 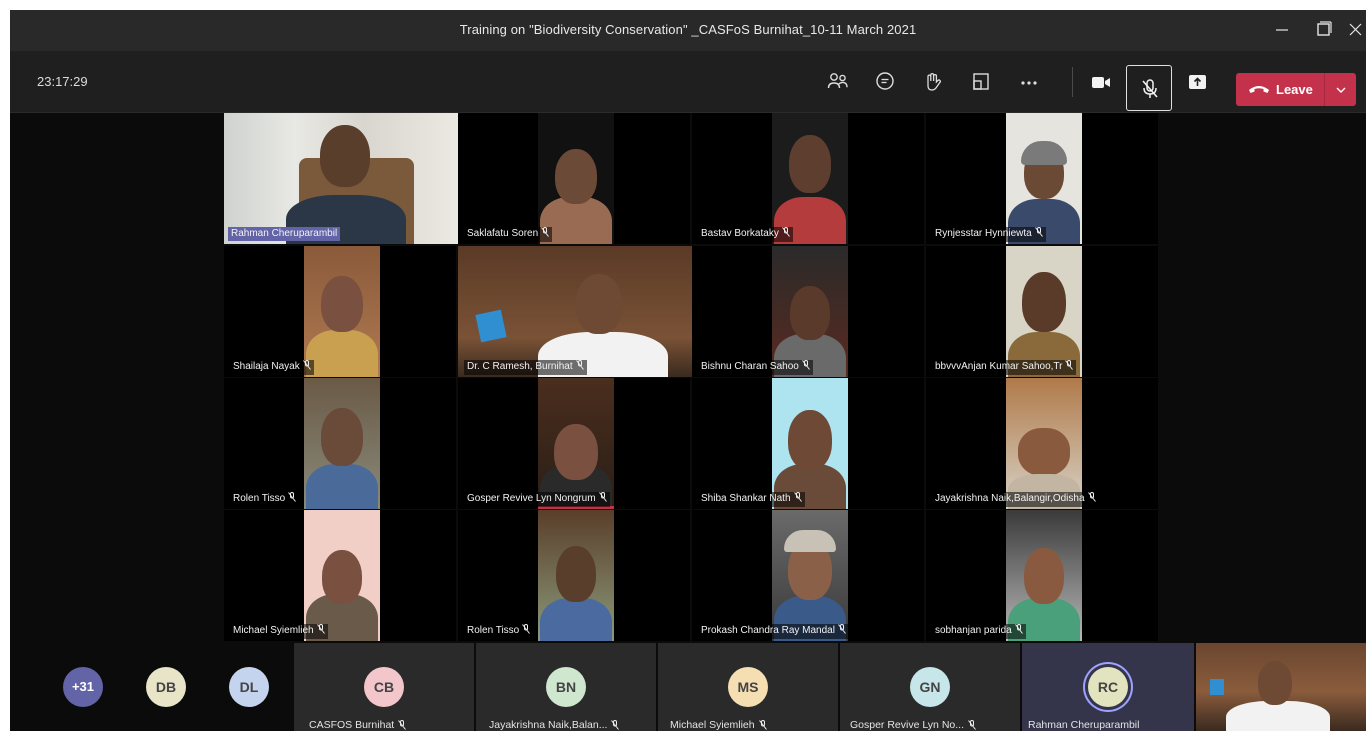 I want to click on close-button, so click(x=1356, y=30).